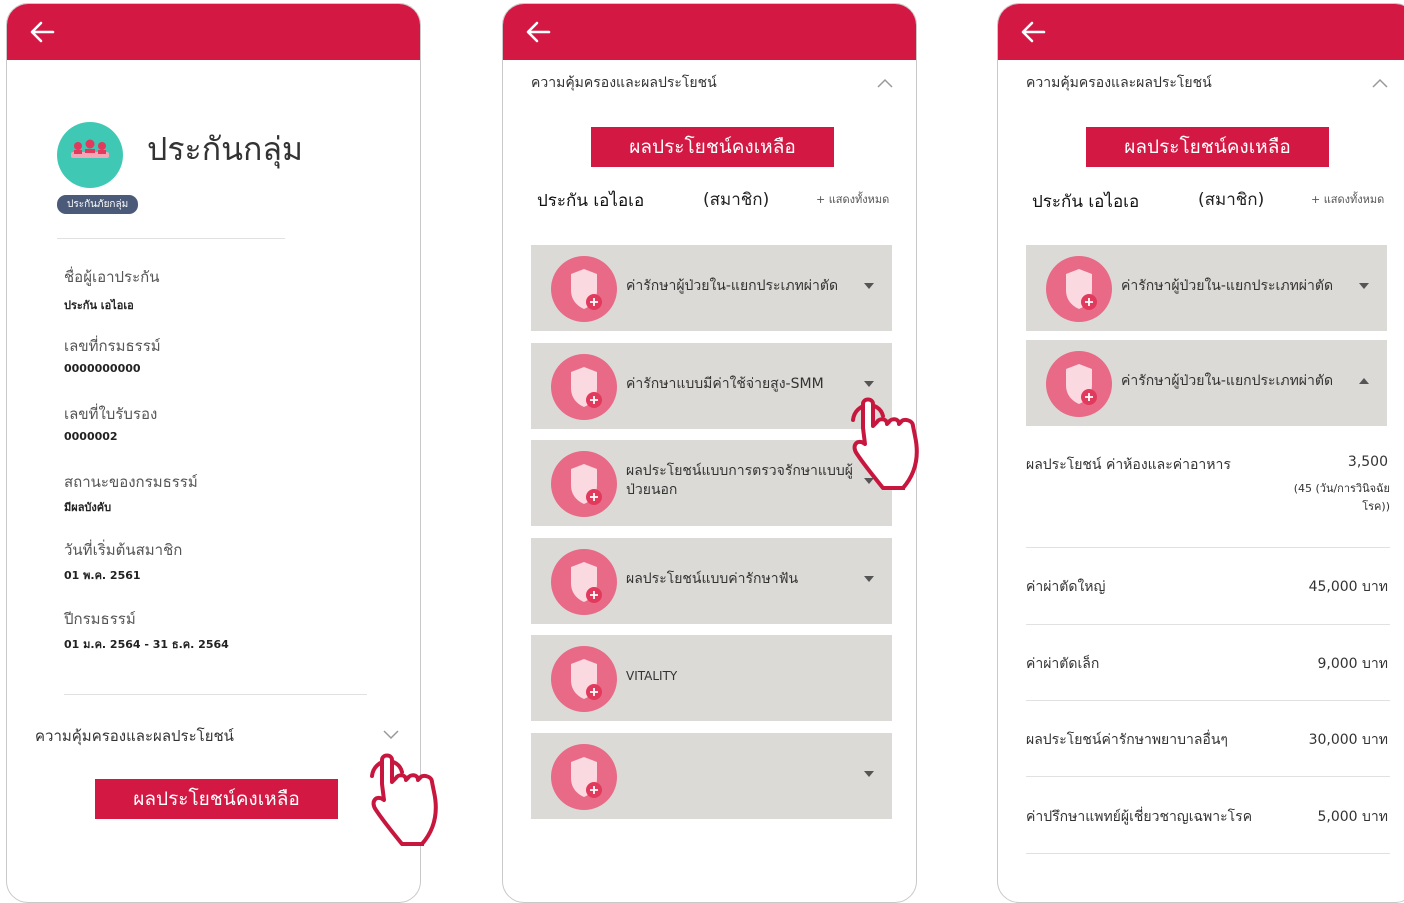  Describe the element at coordinates (1352, 664) in the screenshot. I see `benefit-row-value: 9,000 บาท` at that location.